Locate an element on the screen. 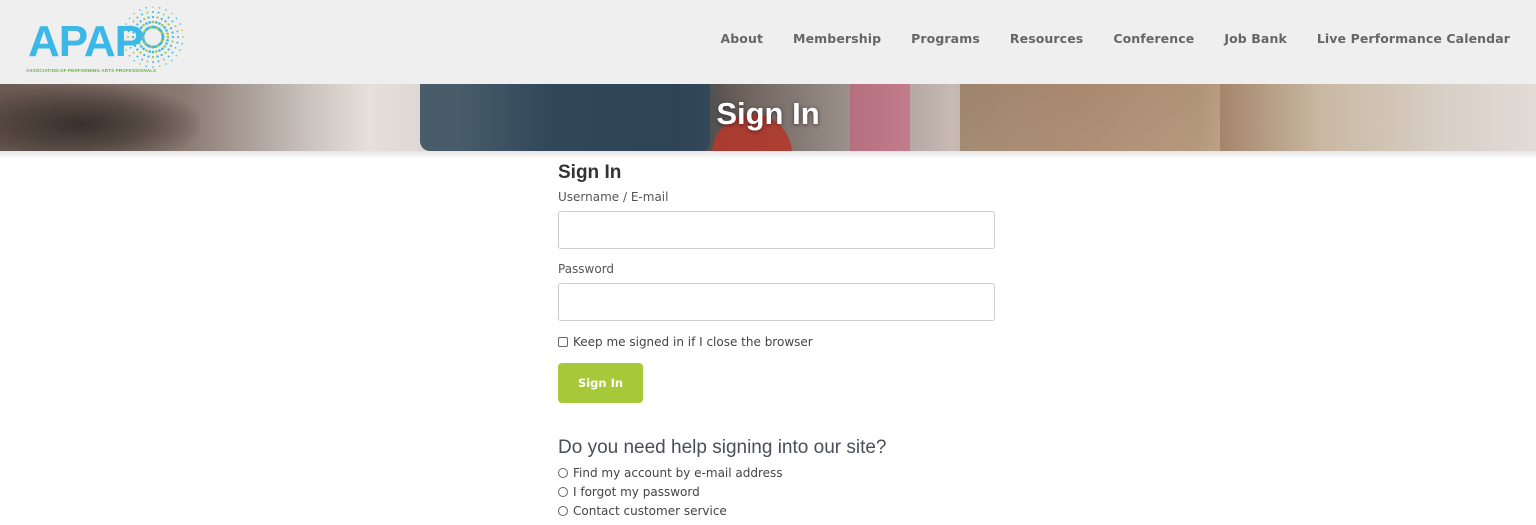 The image size is (1536, 525). nav-about: About is located at coordinates (741, 38).